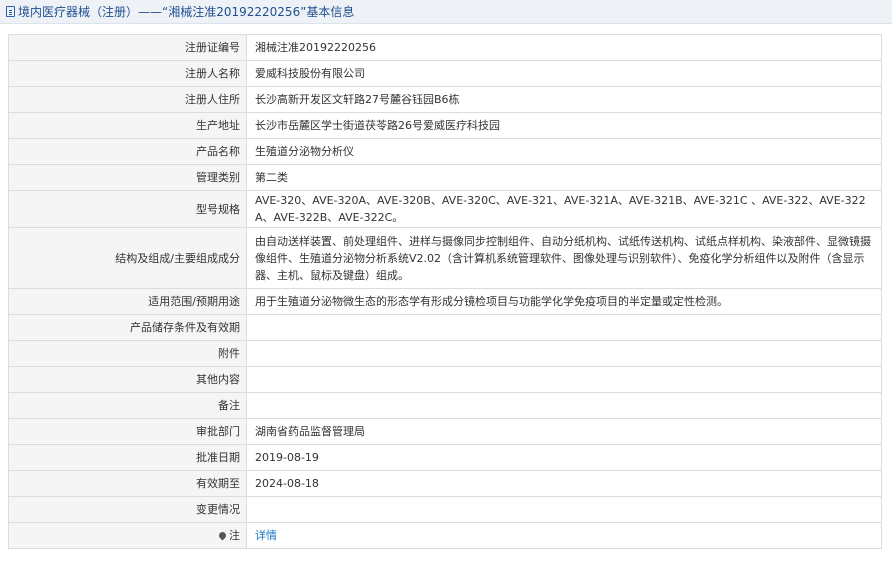  What do you see at coordinates (127, 47) in the screenshot?
I see `row-label-registration-number: 注册证编号` at bounding box center [127, 47].